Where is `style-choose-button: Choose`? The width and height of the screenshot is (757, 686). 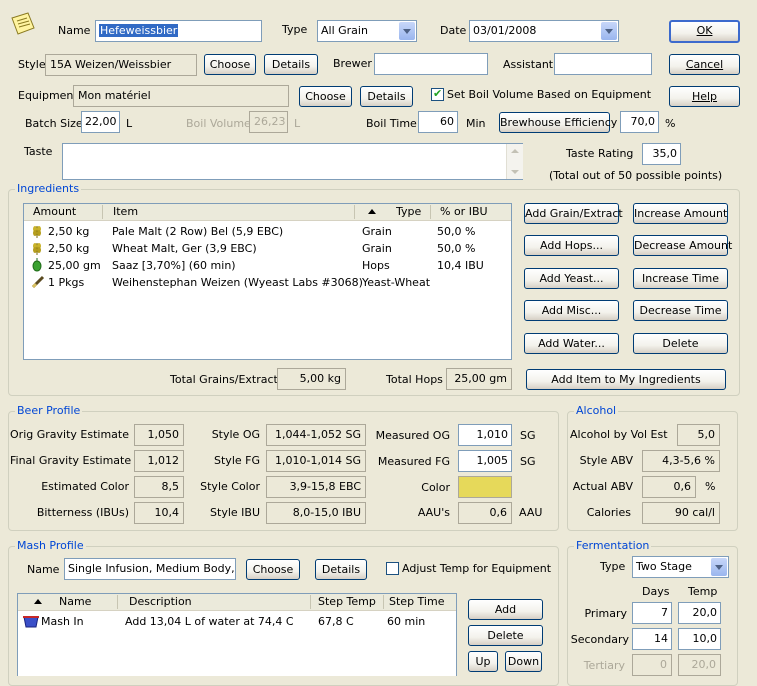 style-choose-button: Choose is located at coordinates (230, 64).